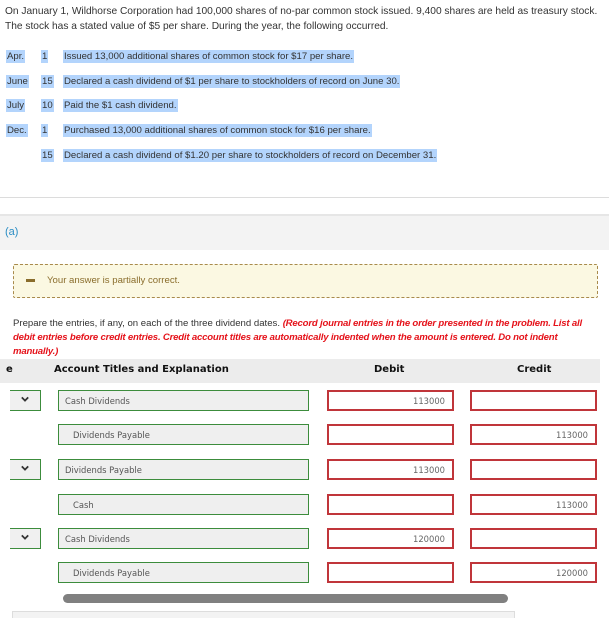 This screenshot has width=609, height=618. I want to click on debit-field: 120000, so click(390, 538).